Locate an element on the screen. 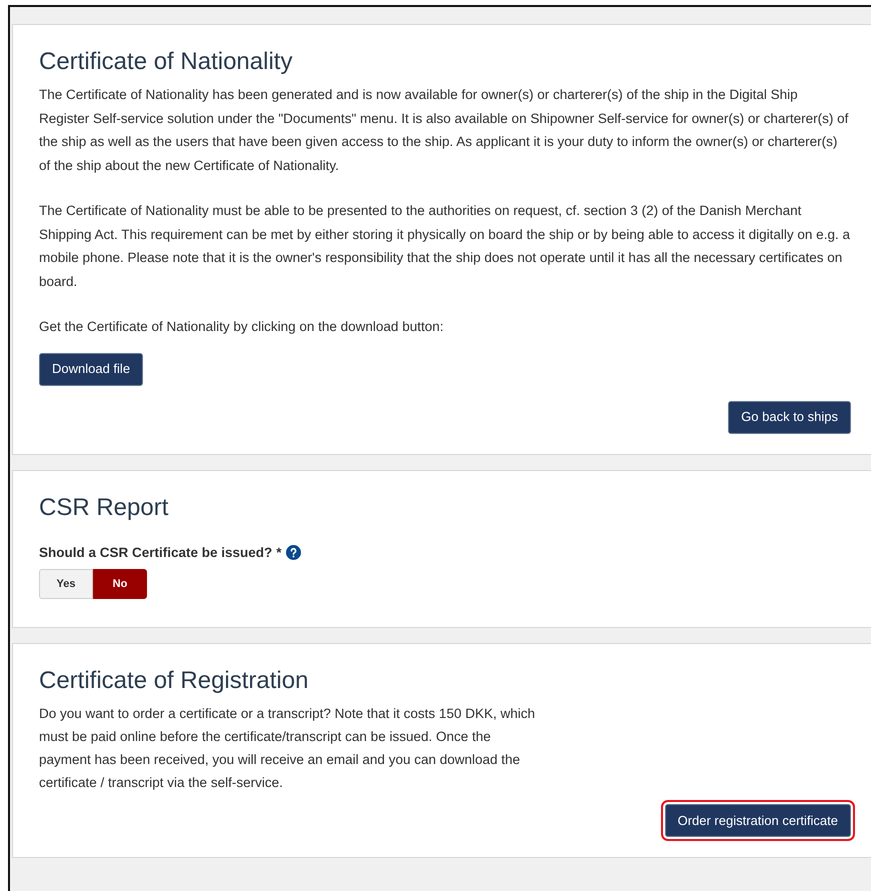 The width and height of the screenshot is (871, 891). paragraph: Do you want to order a certificate or a transcript? Note that it costs 150 DKK, which must be paid online before the certificate/transcript can be issued. Once the payment has been received, you will receive an email and you can download the certificate / transcript via the self-service. is located at coordinates (287, 748).